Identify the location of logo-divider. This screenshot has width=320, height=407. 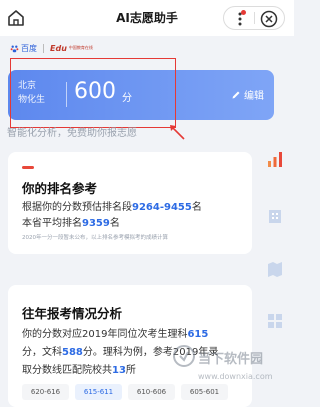
(43, 48).